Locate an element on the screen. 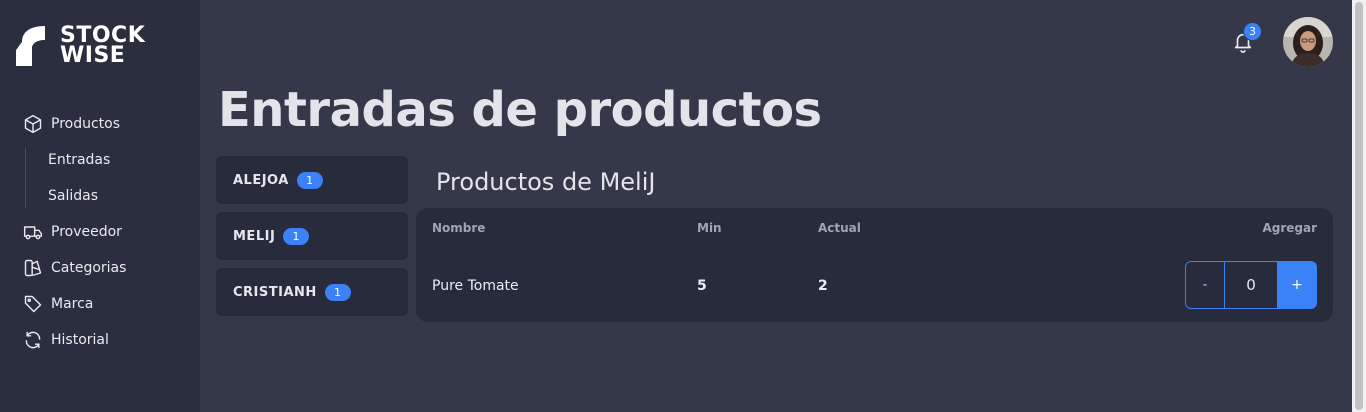 The image size is (1366, 412). tag-icon is located at coordinates (33, 304).